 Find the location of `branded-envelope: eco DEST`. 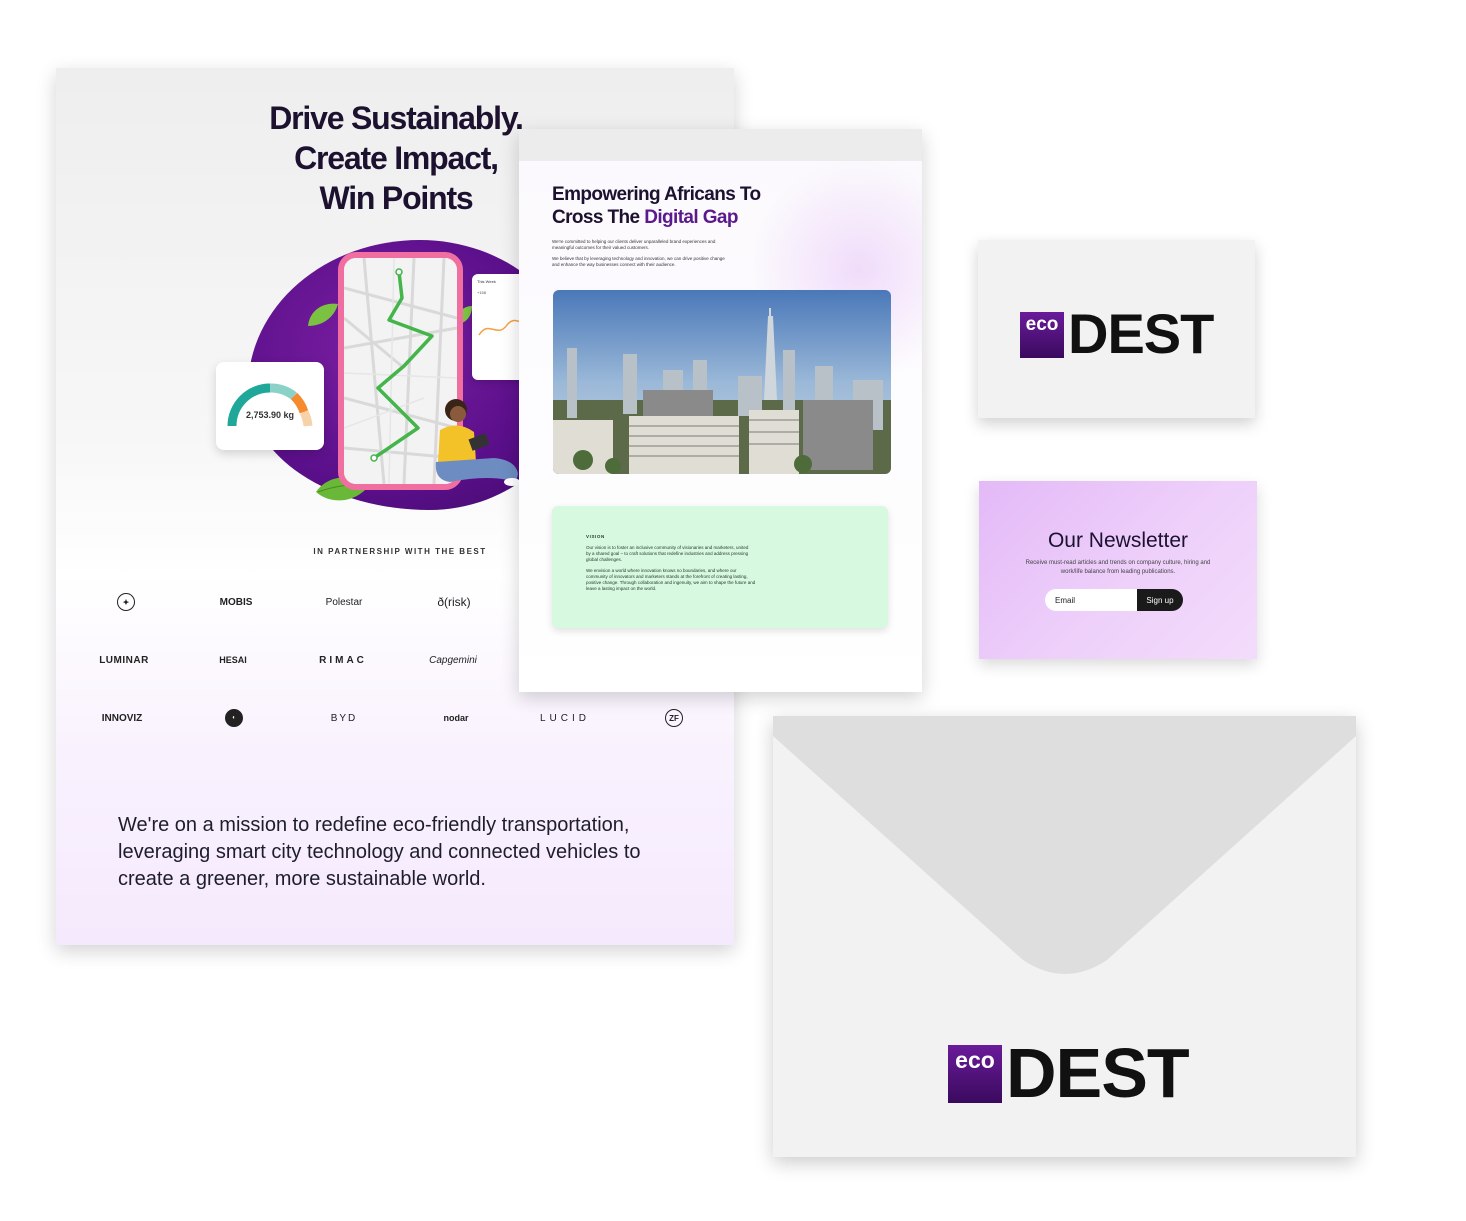

branded-envelope: eco DEST is located at coordinates (1064, 936).